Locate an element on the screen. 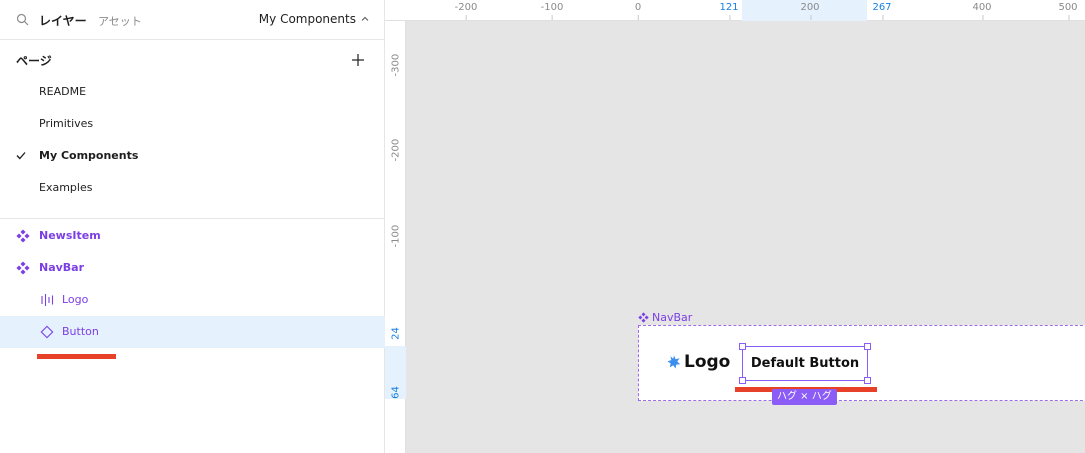 Image resolution: width=1085 pixels, height=453 pixels. logo-group: Logo is located at coordinates (698, 362).